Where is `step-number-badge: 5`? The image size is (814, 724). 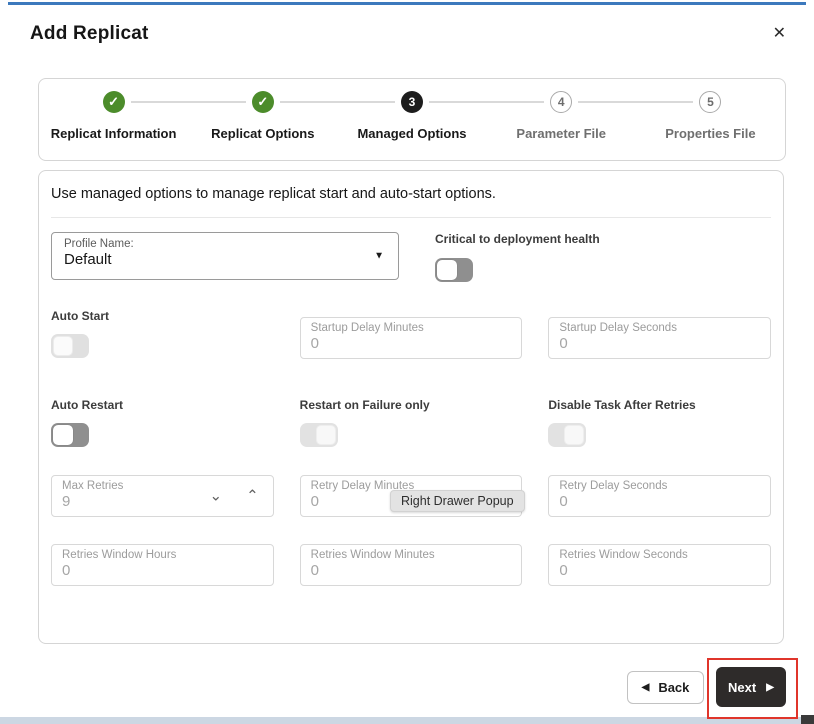
step-number-badge: 5 is located at coordinates (710, 102).